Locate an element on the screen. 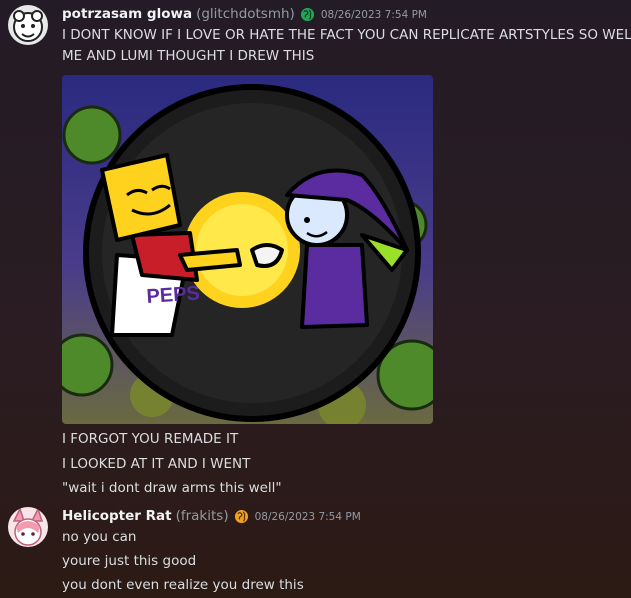  username: Helicopter Rat is located at coordinates (117, 516).